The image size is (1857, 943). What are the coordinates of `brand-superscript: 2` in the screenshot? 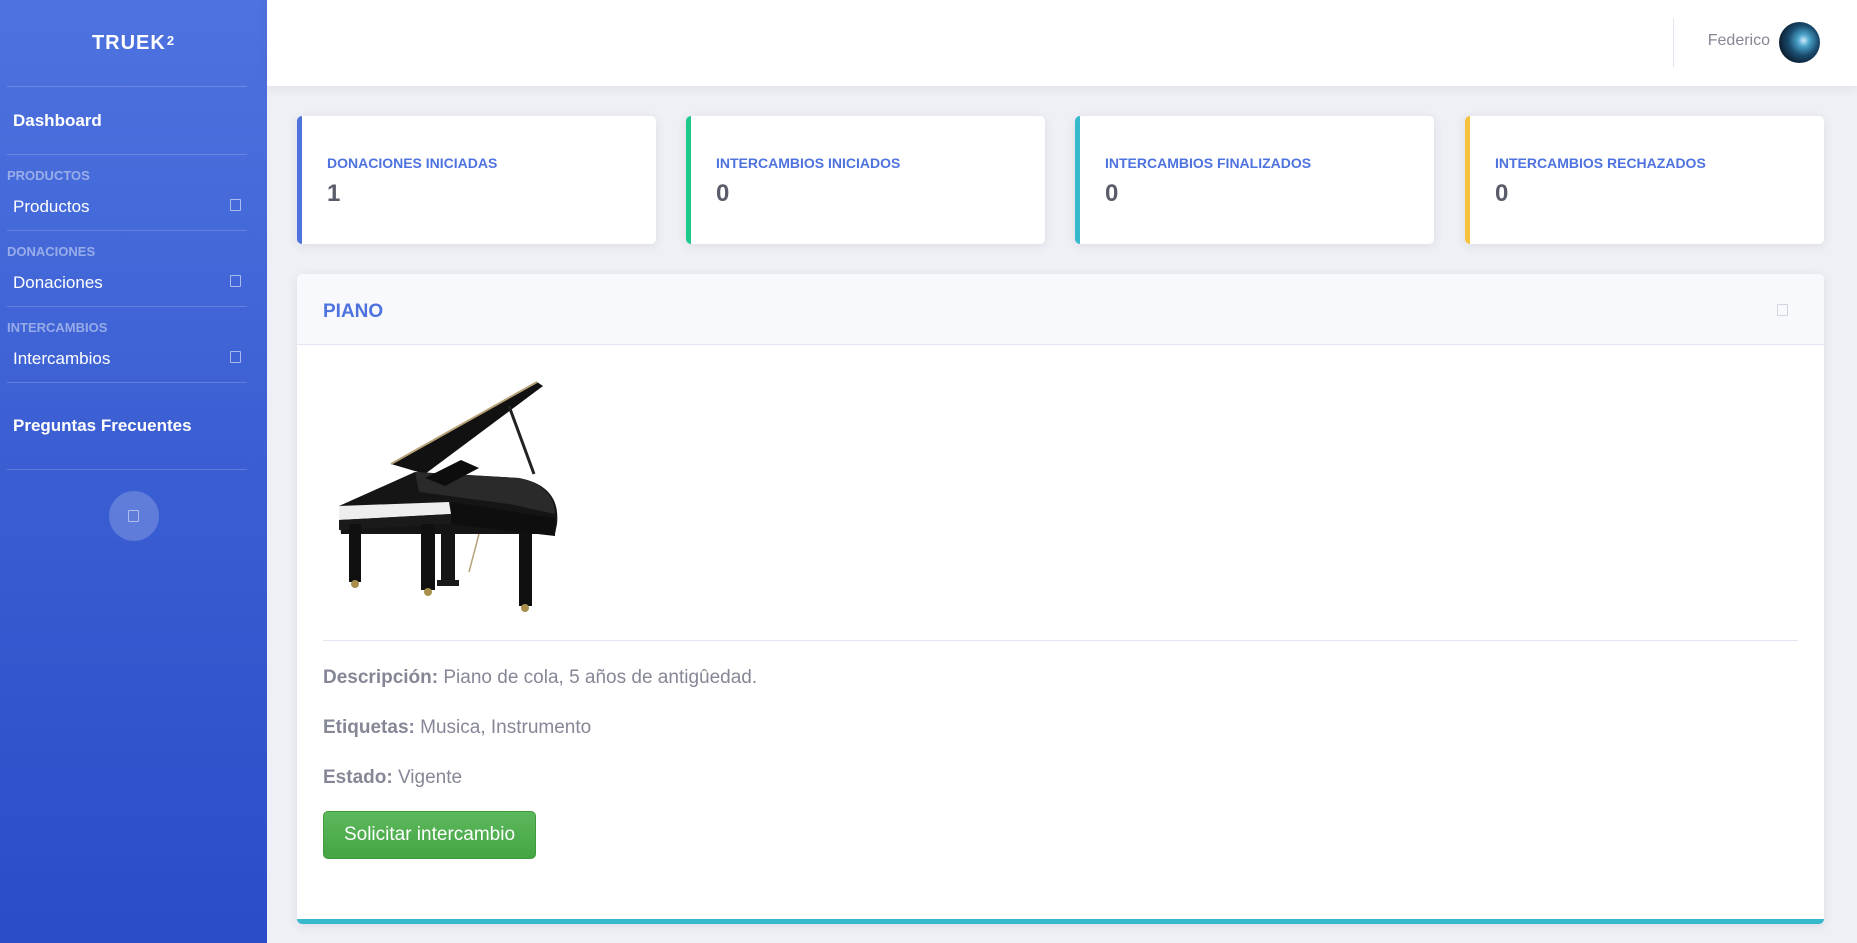 It's located at (171, 40).